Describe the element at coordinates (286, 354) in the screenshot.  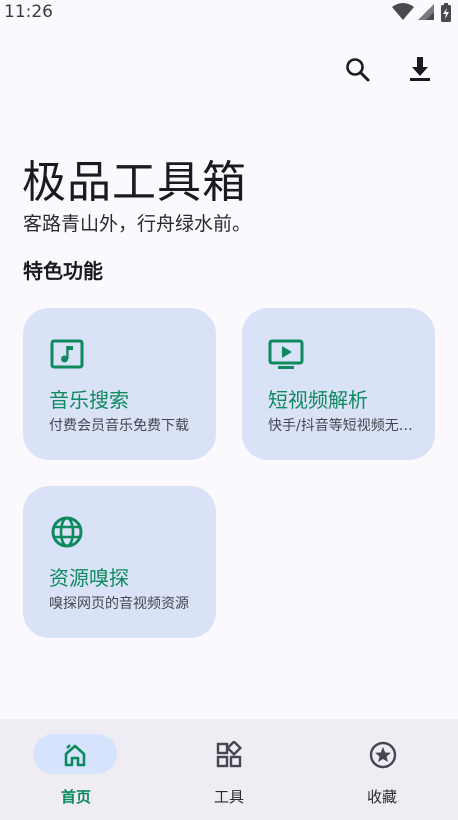
I see `video-play-icon` at that location.